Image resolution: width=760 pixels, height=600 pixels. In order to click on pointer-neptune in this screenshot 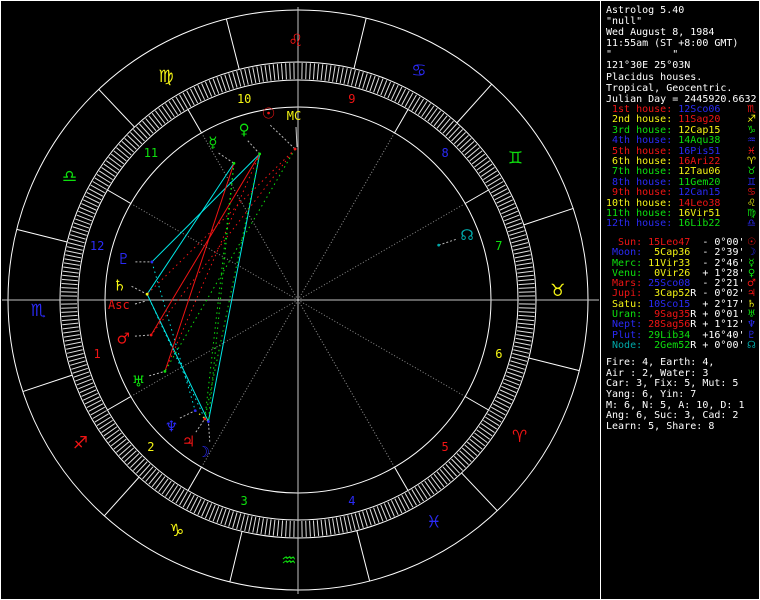, I will do `click(187, 414)`.